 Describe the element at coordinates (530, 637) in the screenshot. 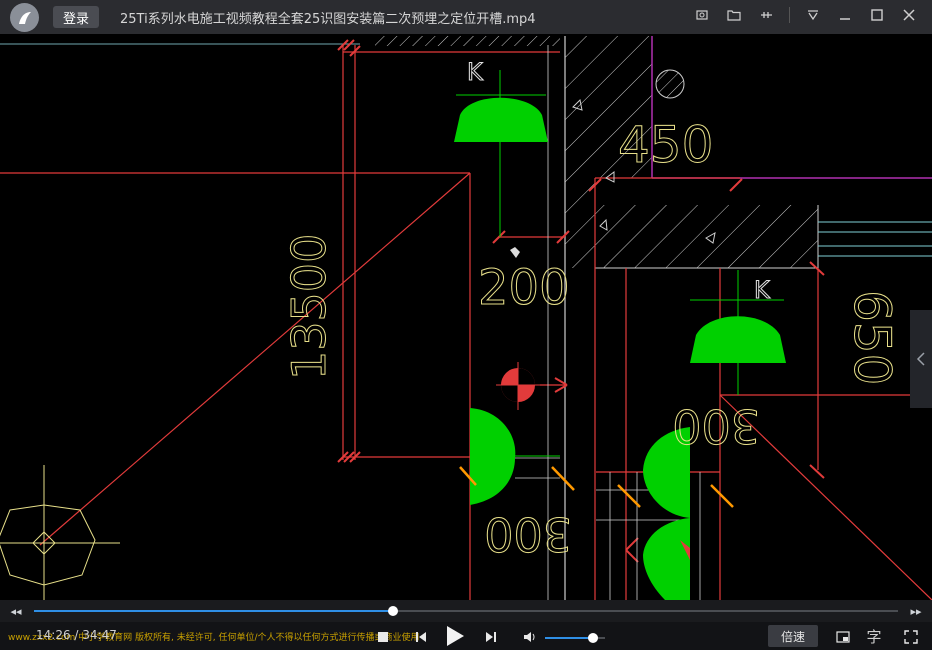

I see `volume-icon` at that location.